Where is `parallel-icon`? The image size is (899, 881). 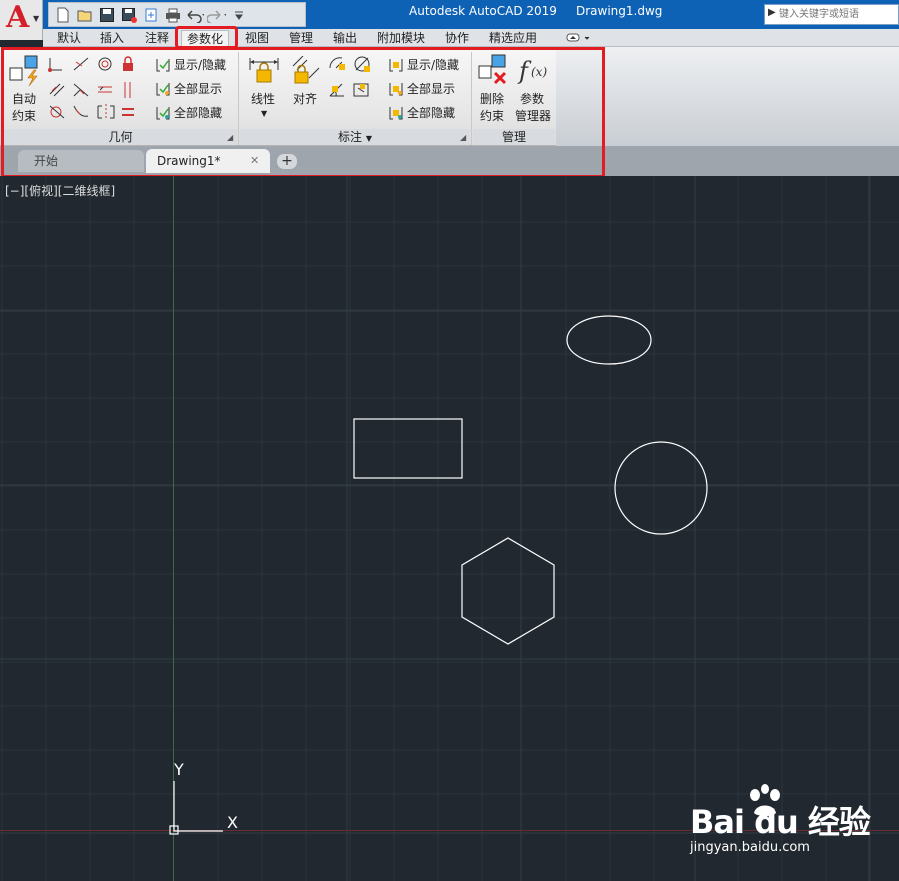
parallel-icon is located at coordinates (57, 90).